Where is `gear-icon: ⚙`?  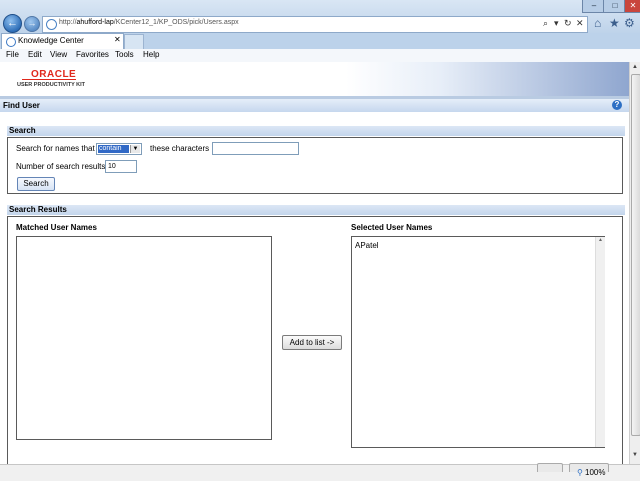 gear-icon: ⚙ is located at coordinates (629, 23).